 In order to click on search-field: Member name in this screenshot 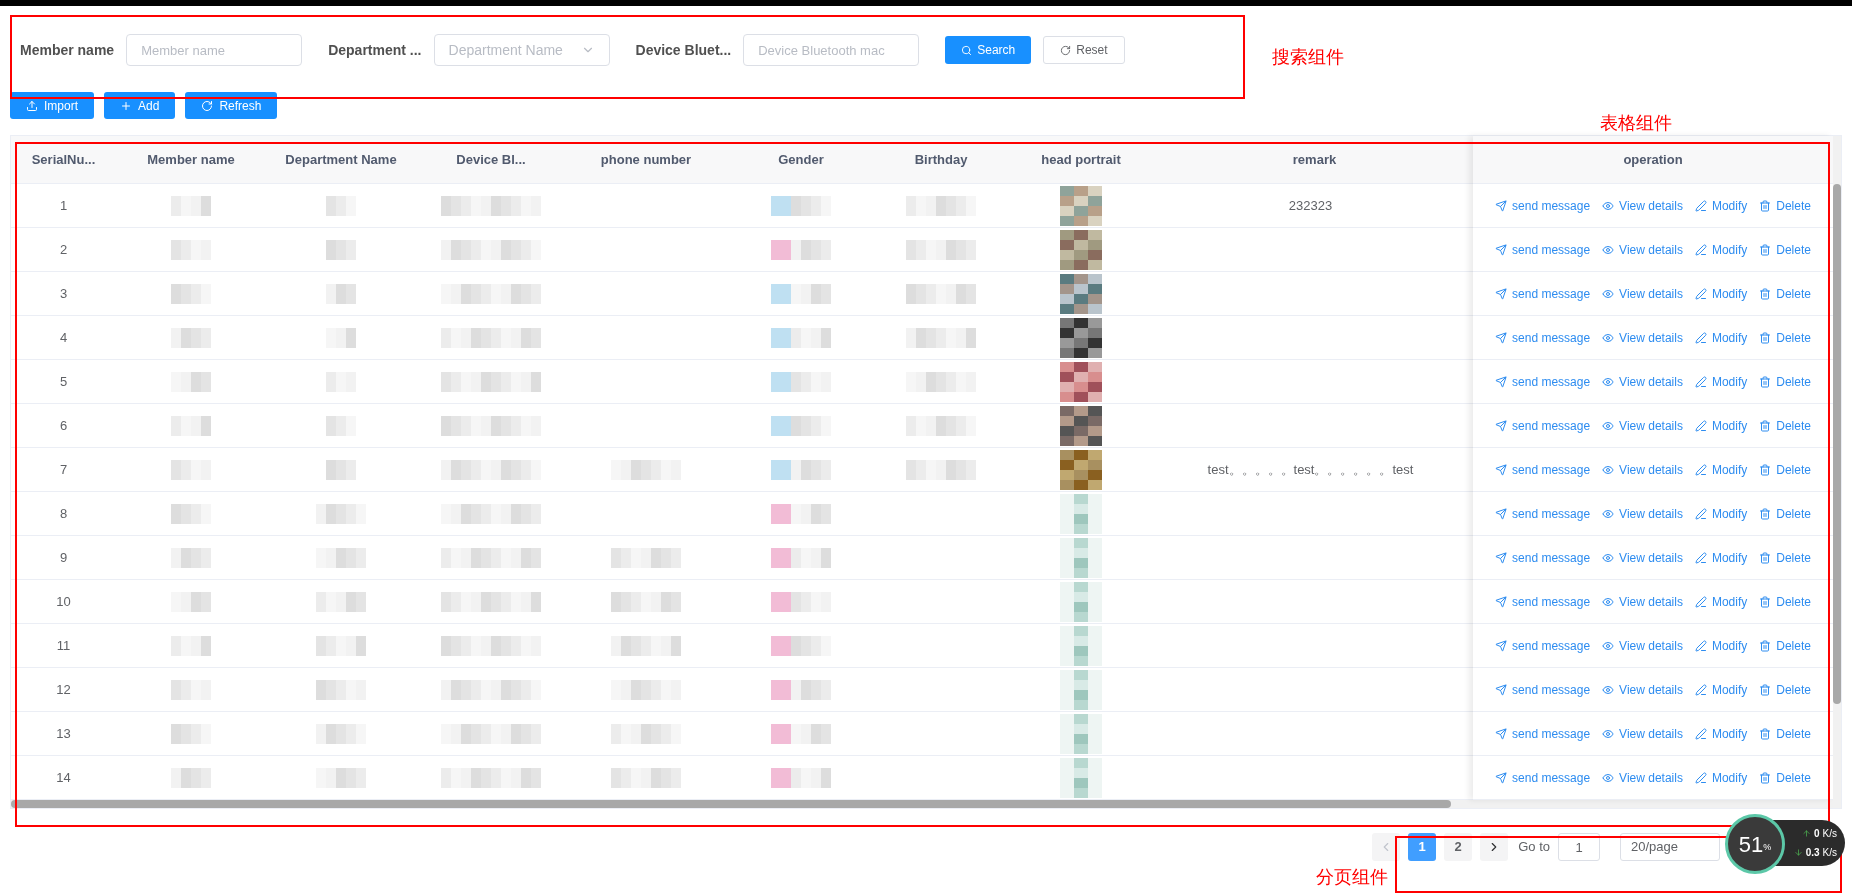, I will do `click(214, 50)`.